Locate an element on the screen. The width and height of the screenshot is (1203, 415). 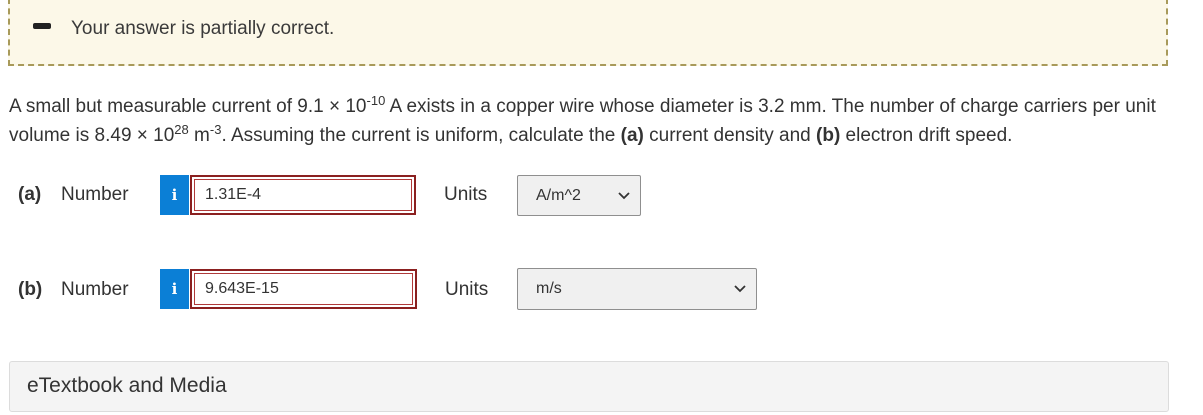
part-a-row: (a) Number i 1.31E-4 Units A/m^2 is located at coordinates (350, 195).